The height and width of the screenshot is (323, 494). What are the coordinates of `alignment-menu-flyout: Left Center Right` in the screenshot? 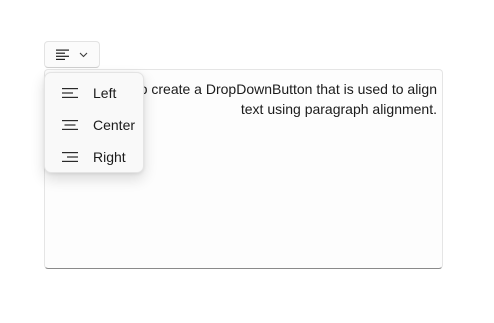 It's located at (94, 122).